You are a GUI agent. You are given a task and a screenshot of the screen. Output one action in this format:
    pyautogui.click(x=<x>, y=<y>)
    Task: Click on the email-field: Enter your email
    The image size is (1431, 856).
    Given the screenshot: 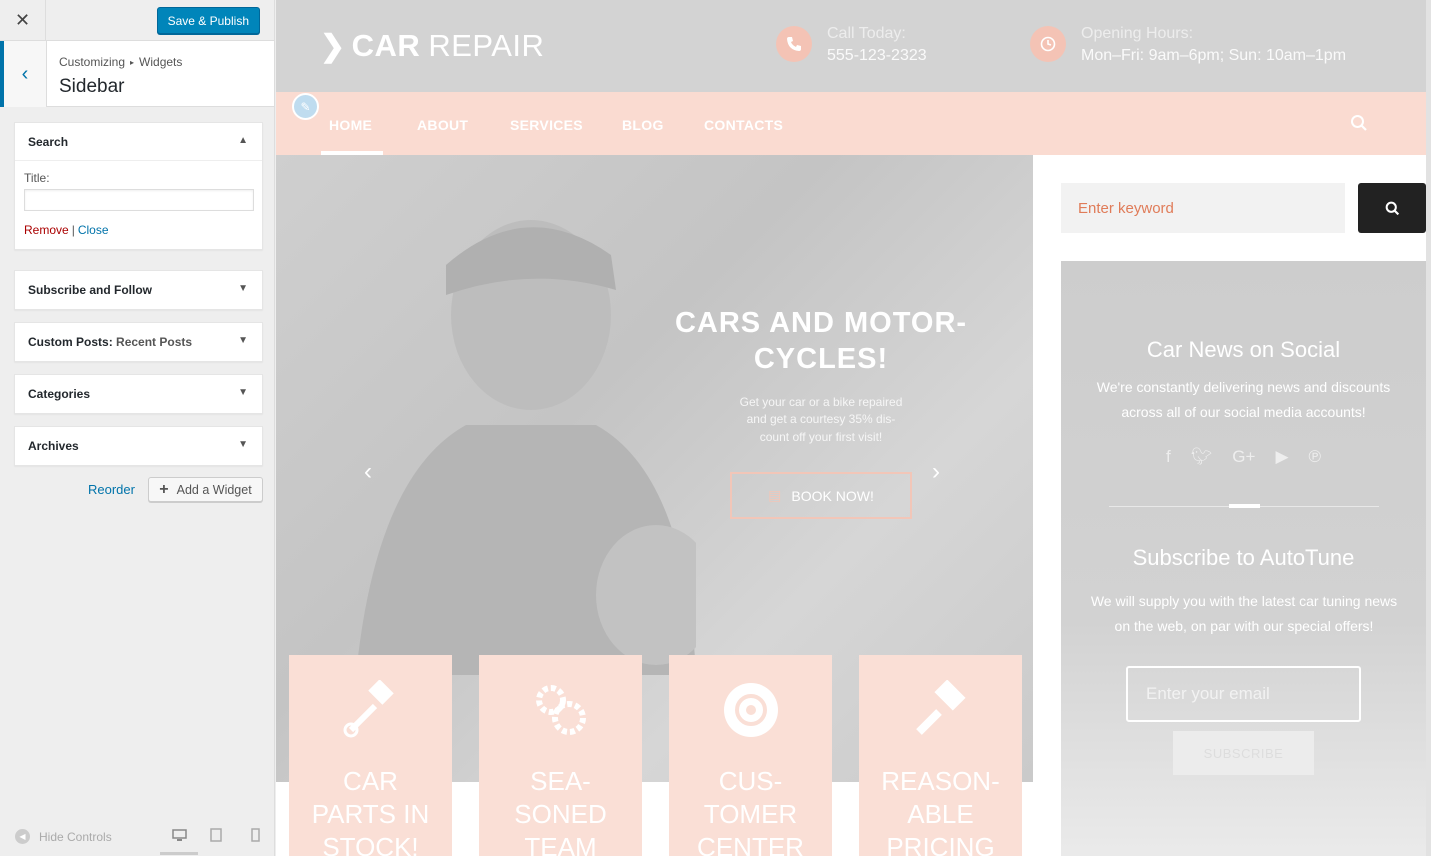 What is the action you would take?
    pyautogui.click(x=1243, y=694)
    